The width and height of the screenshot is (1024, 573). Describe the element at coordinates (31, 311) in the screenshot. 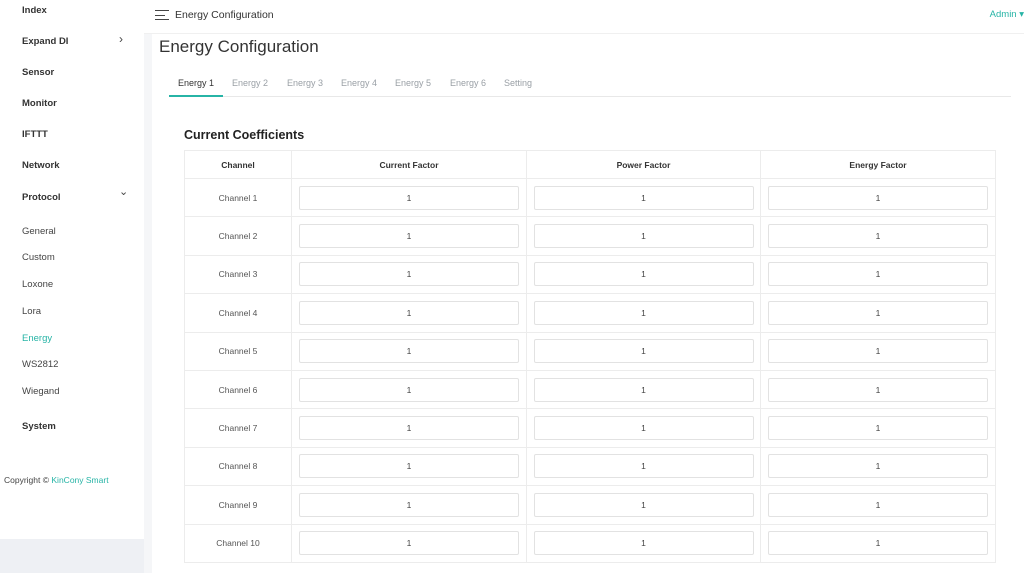

I see `sub-lora: Lora` at that location.